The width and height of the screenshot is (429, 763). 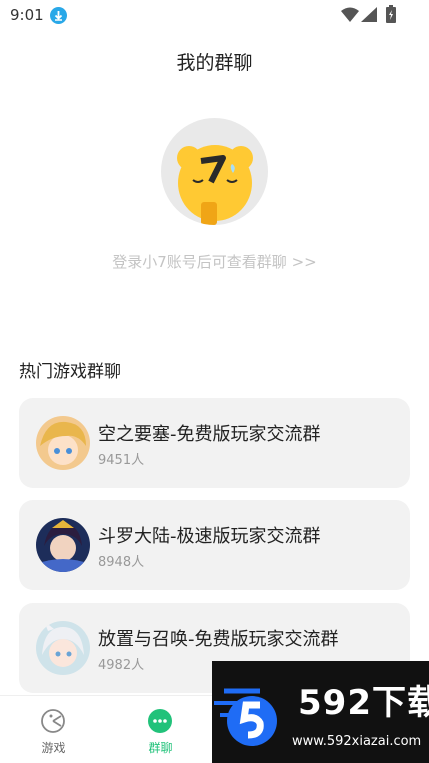 What do you see at coordinates (214, 63) in the screenshot?
I see `page-title: 我的群聊` at bounding box center [214, 63].